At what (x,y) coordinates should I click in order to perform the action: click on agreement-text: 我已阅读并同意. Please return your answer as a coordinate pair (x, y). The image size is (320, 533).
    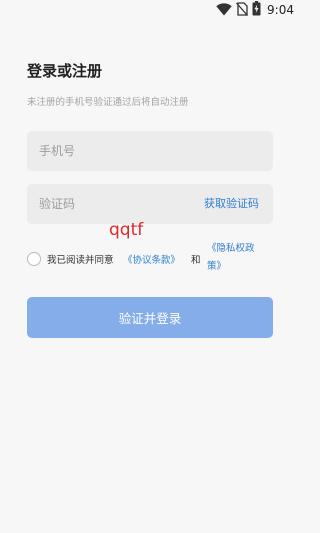
    Looking at the image, I should click on (80, 260).